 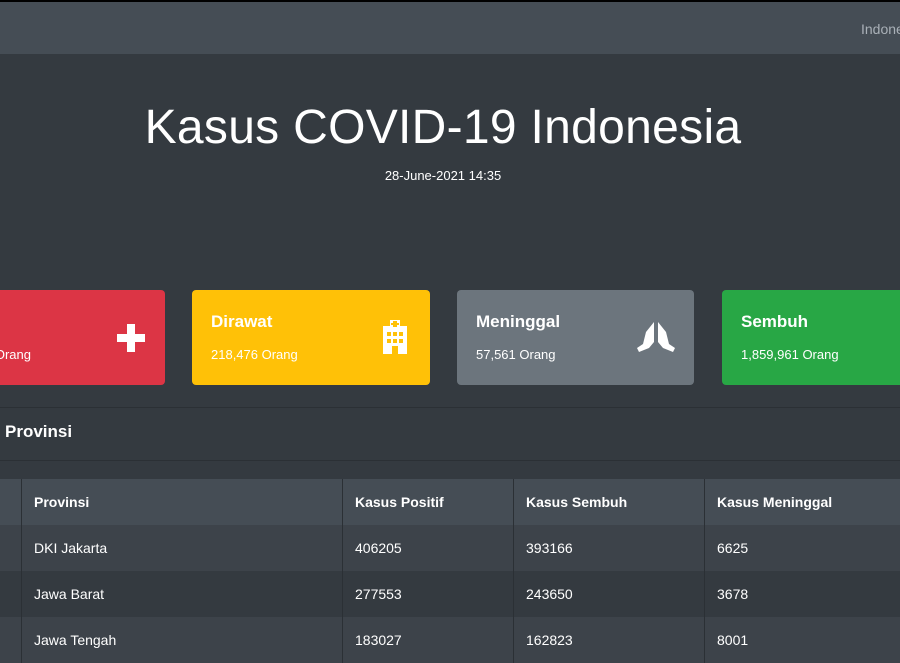 I want to click on navbar: Indonesia, so click(x=450, y=28).